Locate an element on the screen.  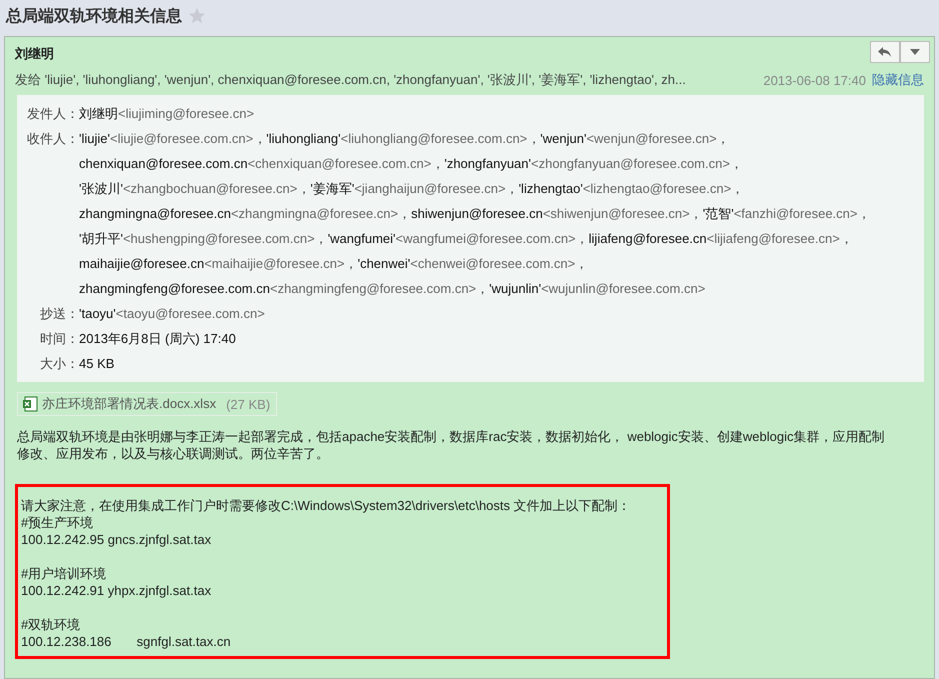
recipient-name: 'liujie' is located at coordinates (94, 139).